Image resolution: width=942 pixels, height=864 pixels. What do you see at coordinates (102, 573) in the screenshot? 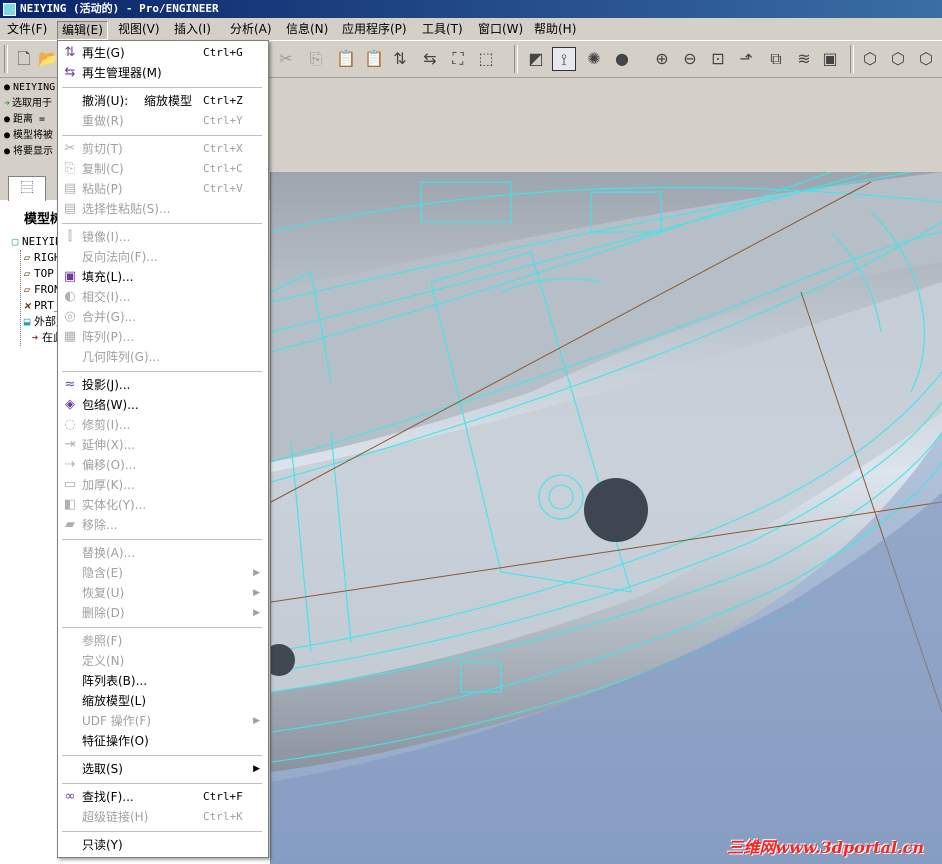
I see `menu-item-label: 隐含(E)` at bounding box center [102, 573].